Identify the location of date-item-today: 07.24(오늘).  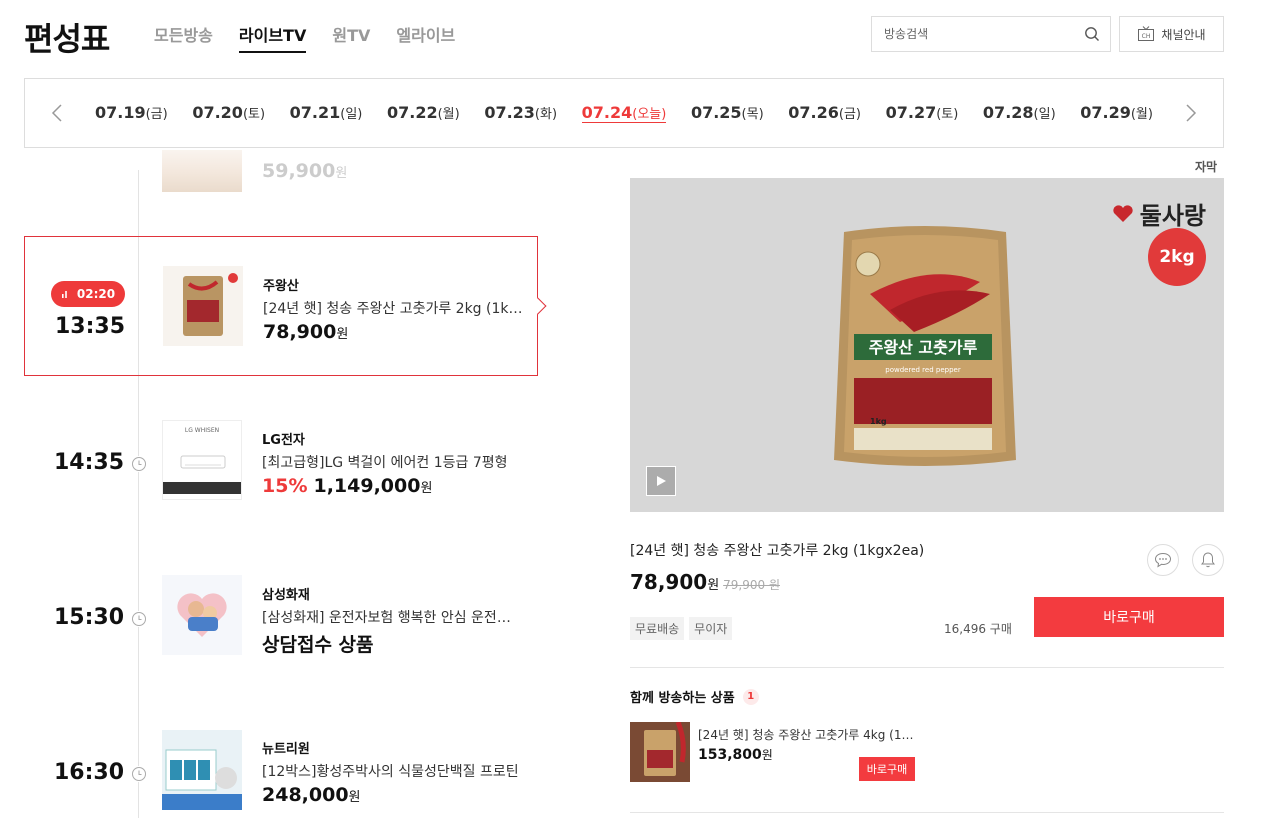
(624, 113).